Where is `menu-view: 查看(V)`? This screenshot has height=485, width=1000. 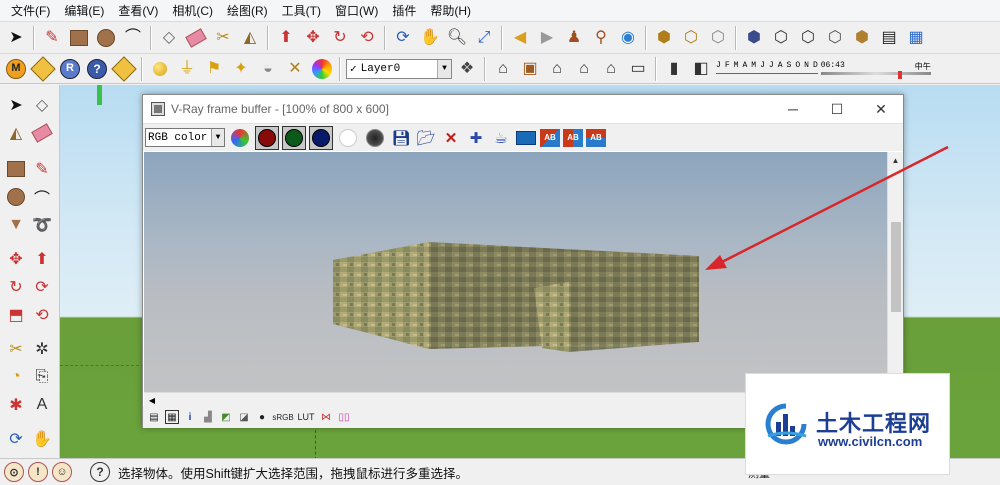 menu-view: 查看(V) is located at coordinates (138, 11).